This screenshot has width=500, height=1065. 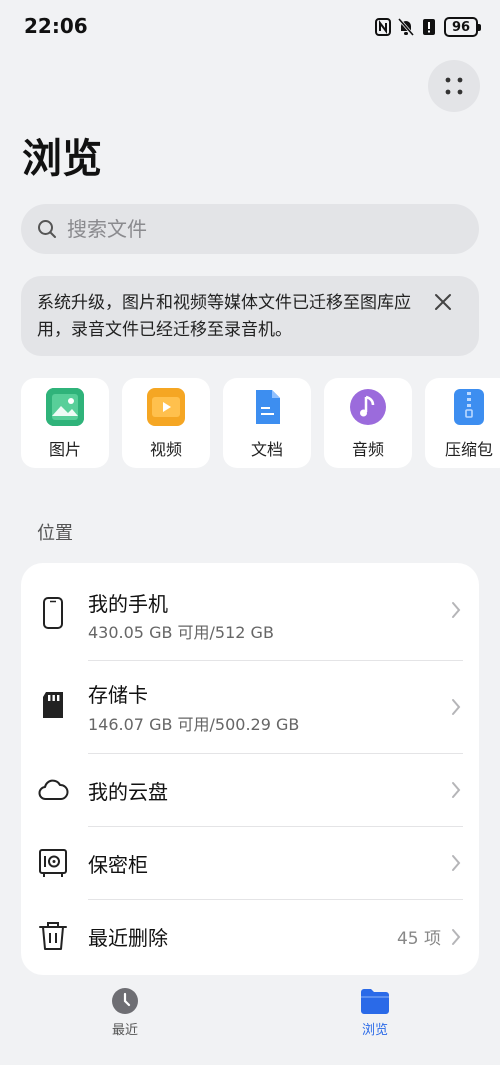 What do you see at coordinates (383, 27) in the screenshot?
I see `nfc-icon` at bounding box center [383, 27].